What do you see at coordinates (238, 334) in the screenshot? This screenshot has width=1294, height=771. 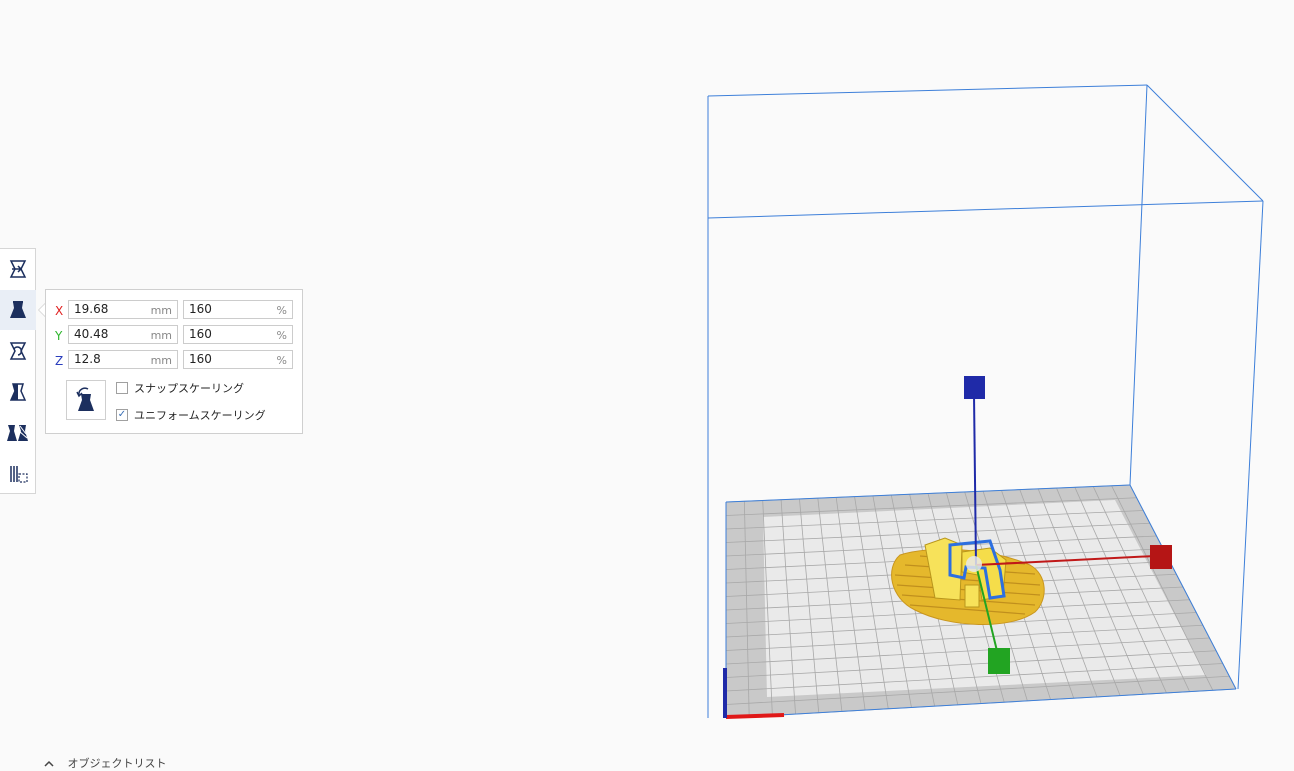 I see `percent-y-field: 160 %` at bounding box center [238, 334].